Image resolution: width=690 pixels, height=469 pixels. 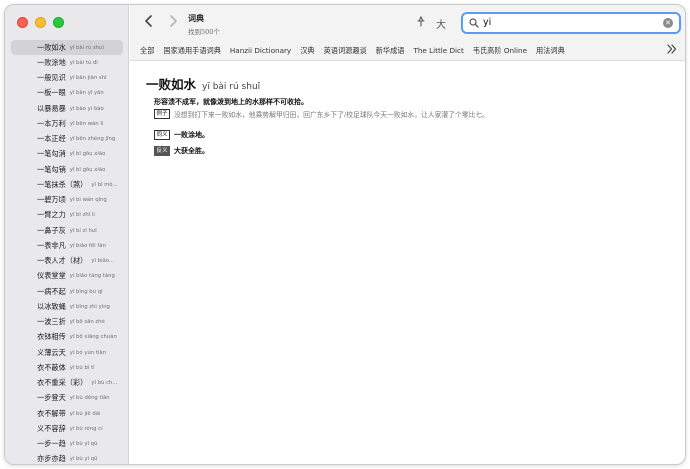 What do you see at coordinates (67, 139) in the screenshot?
I see `word-list-item: 一本正经 yī běn zhèng jīng` at bounding box center [67, 139].